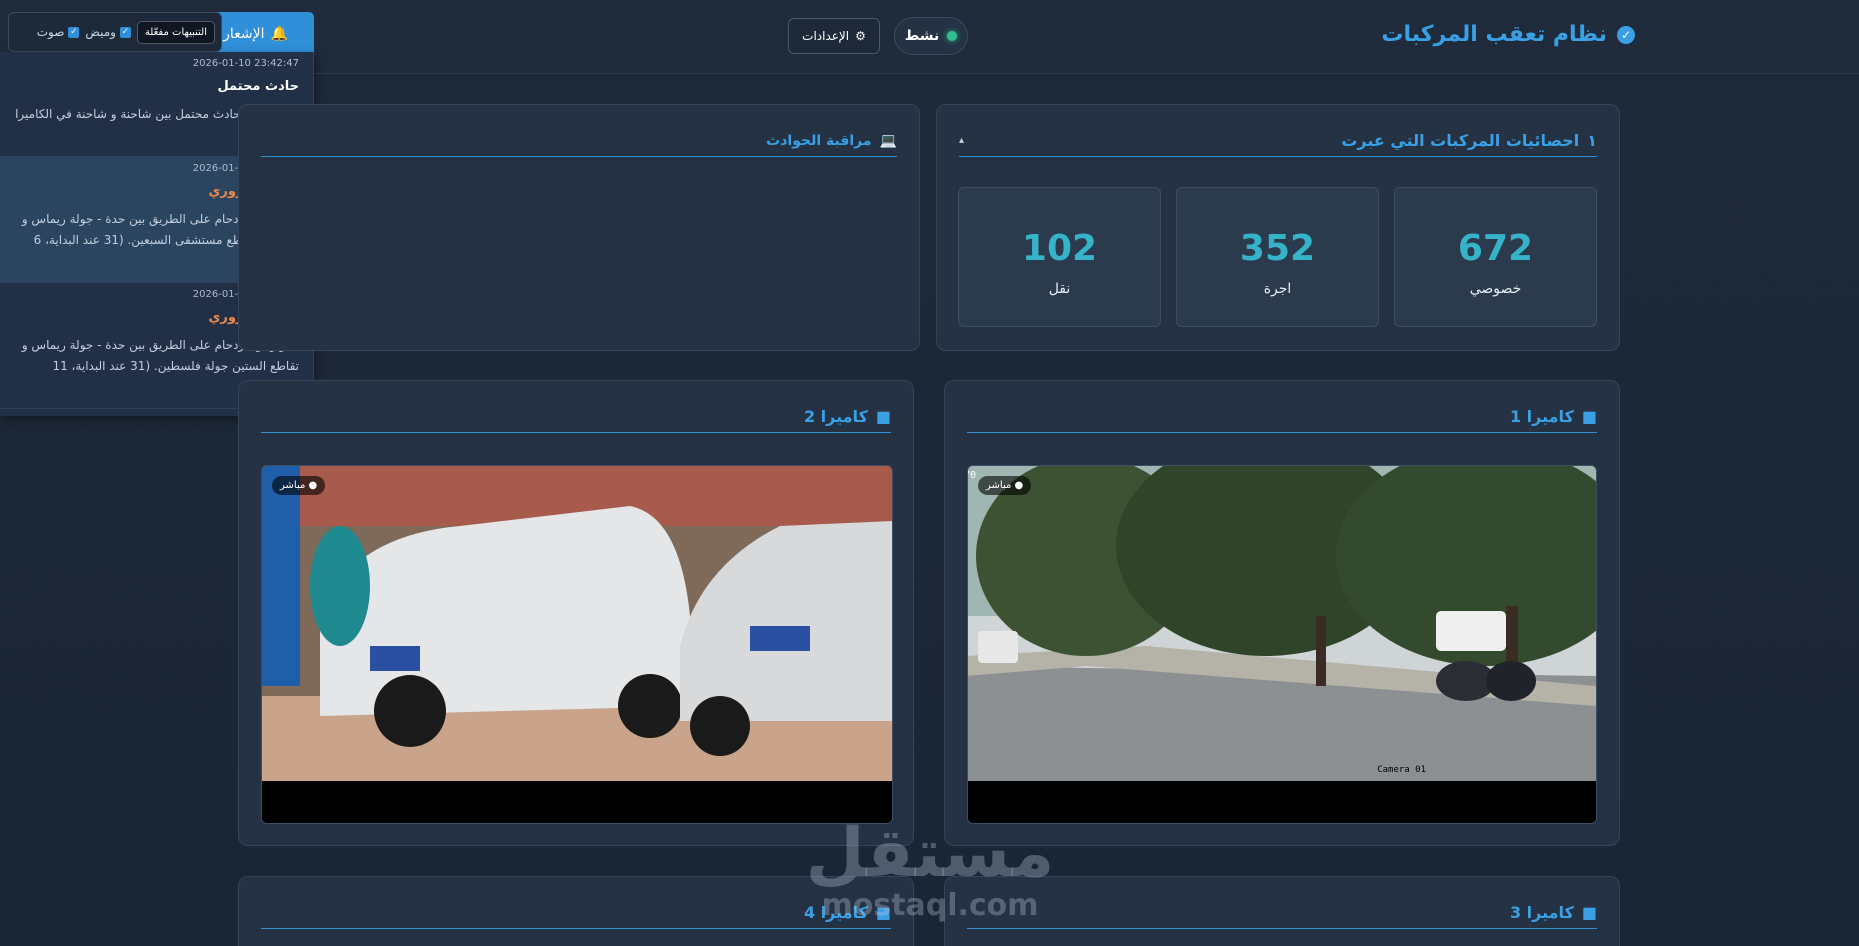 The height and width of the screenshot is (946, 1859). I want to click on feed-camera-label: Camera 01, so click(1401, 770).